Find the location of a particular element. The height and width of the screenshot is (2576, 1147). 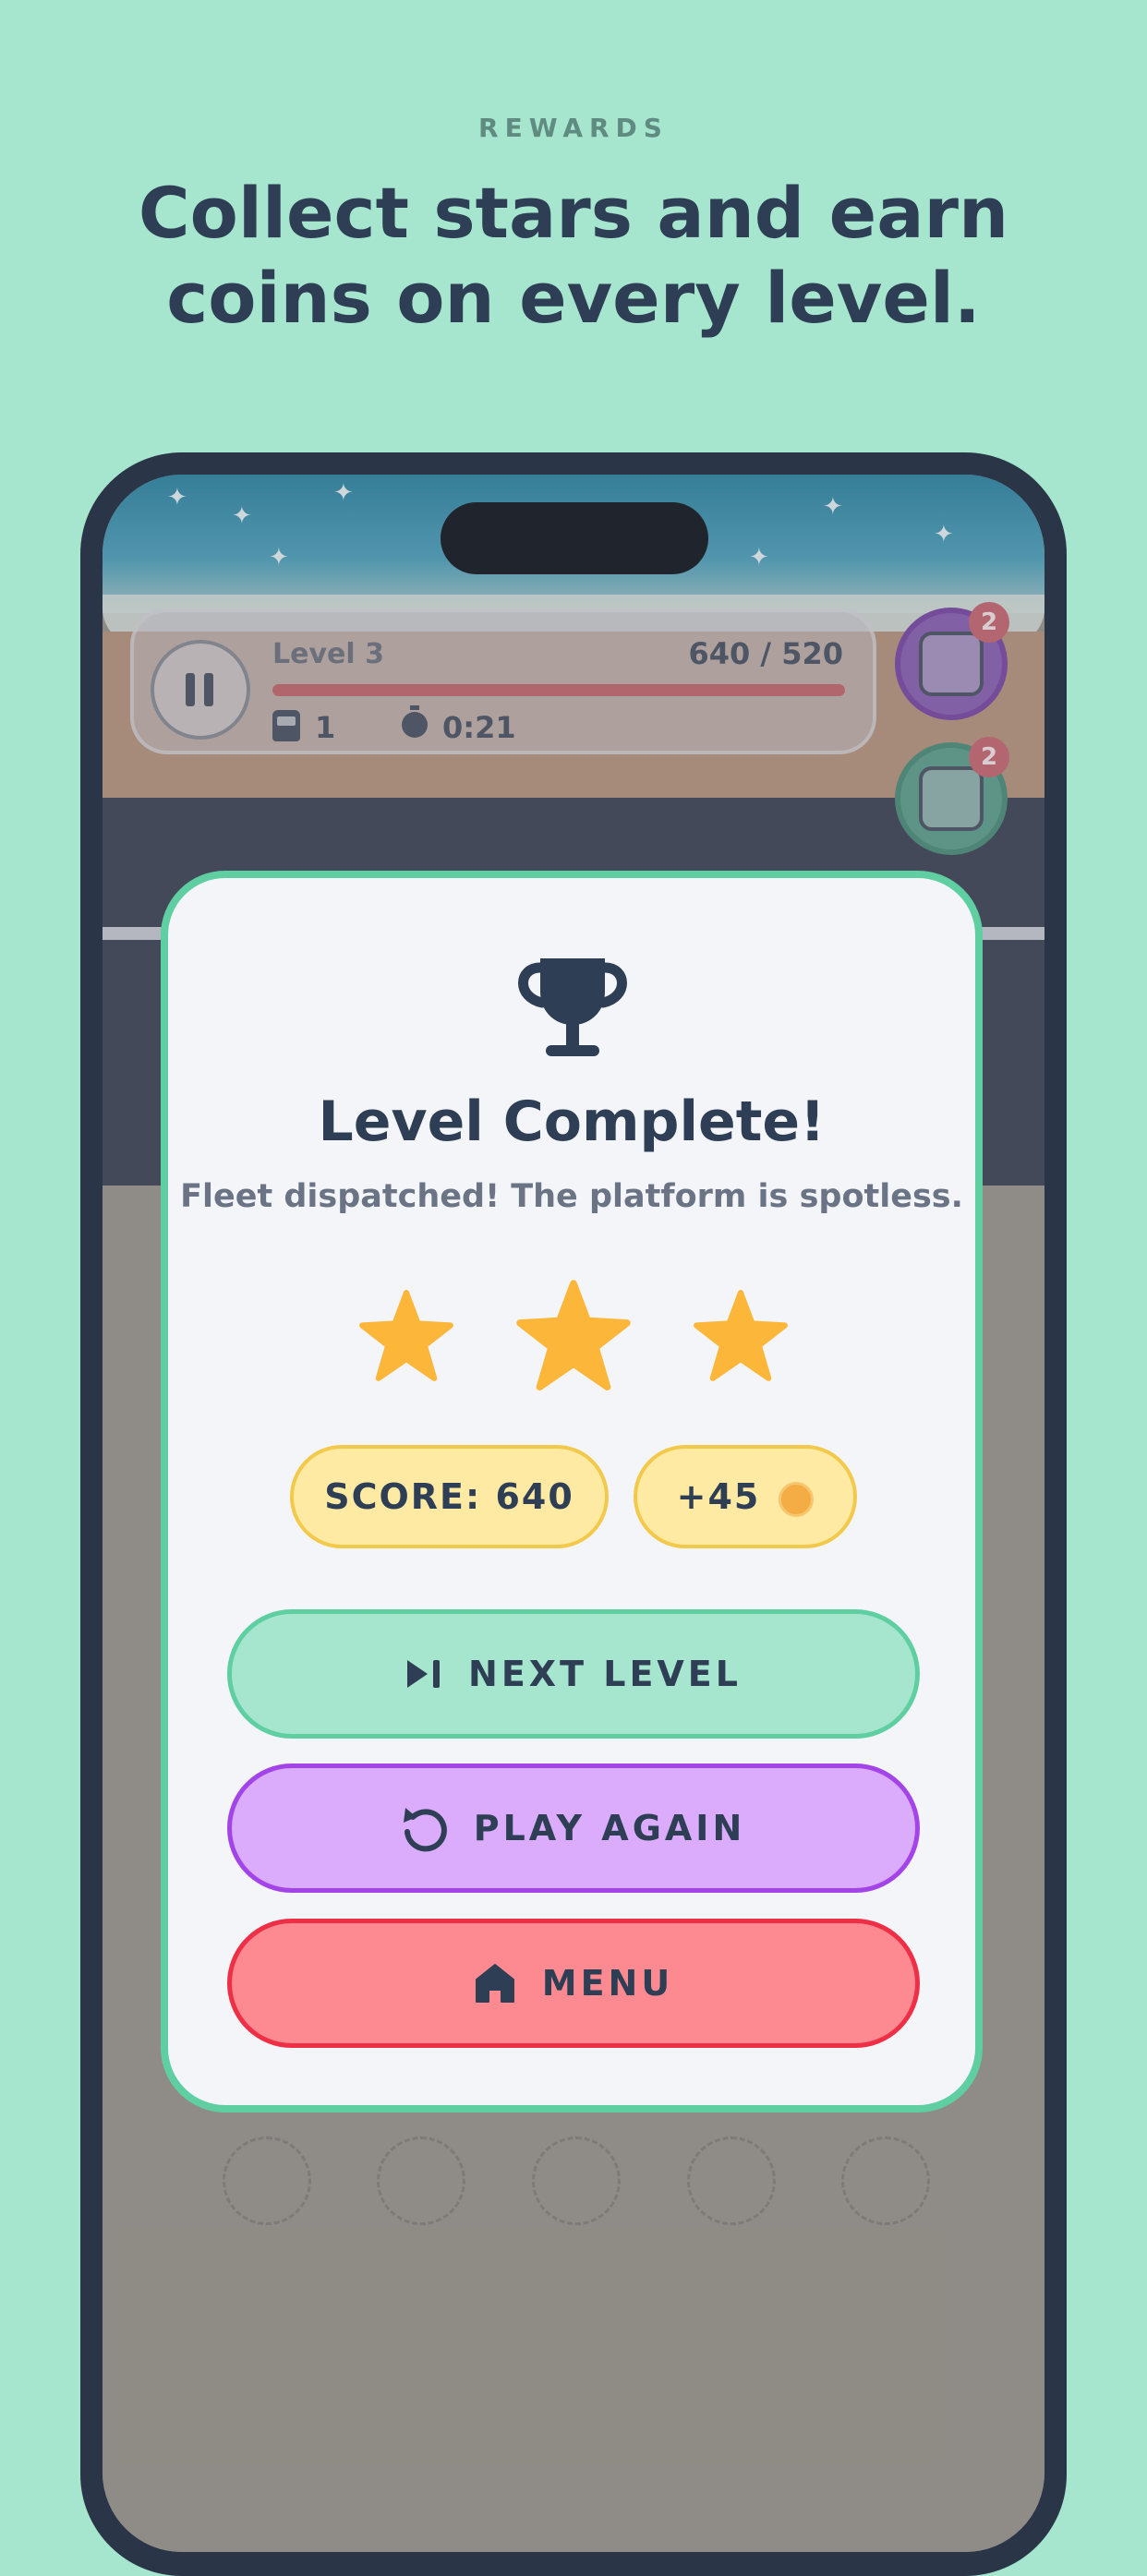

home-icon is located at coordinates (494, 1983).